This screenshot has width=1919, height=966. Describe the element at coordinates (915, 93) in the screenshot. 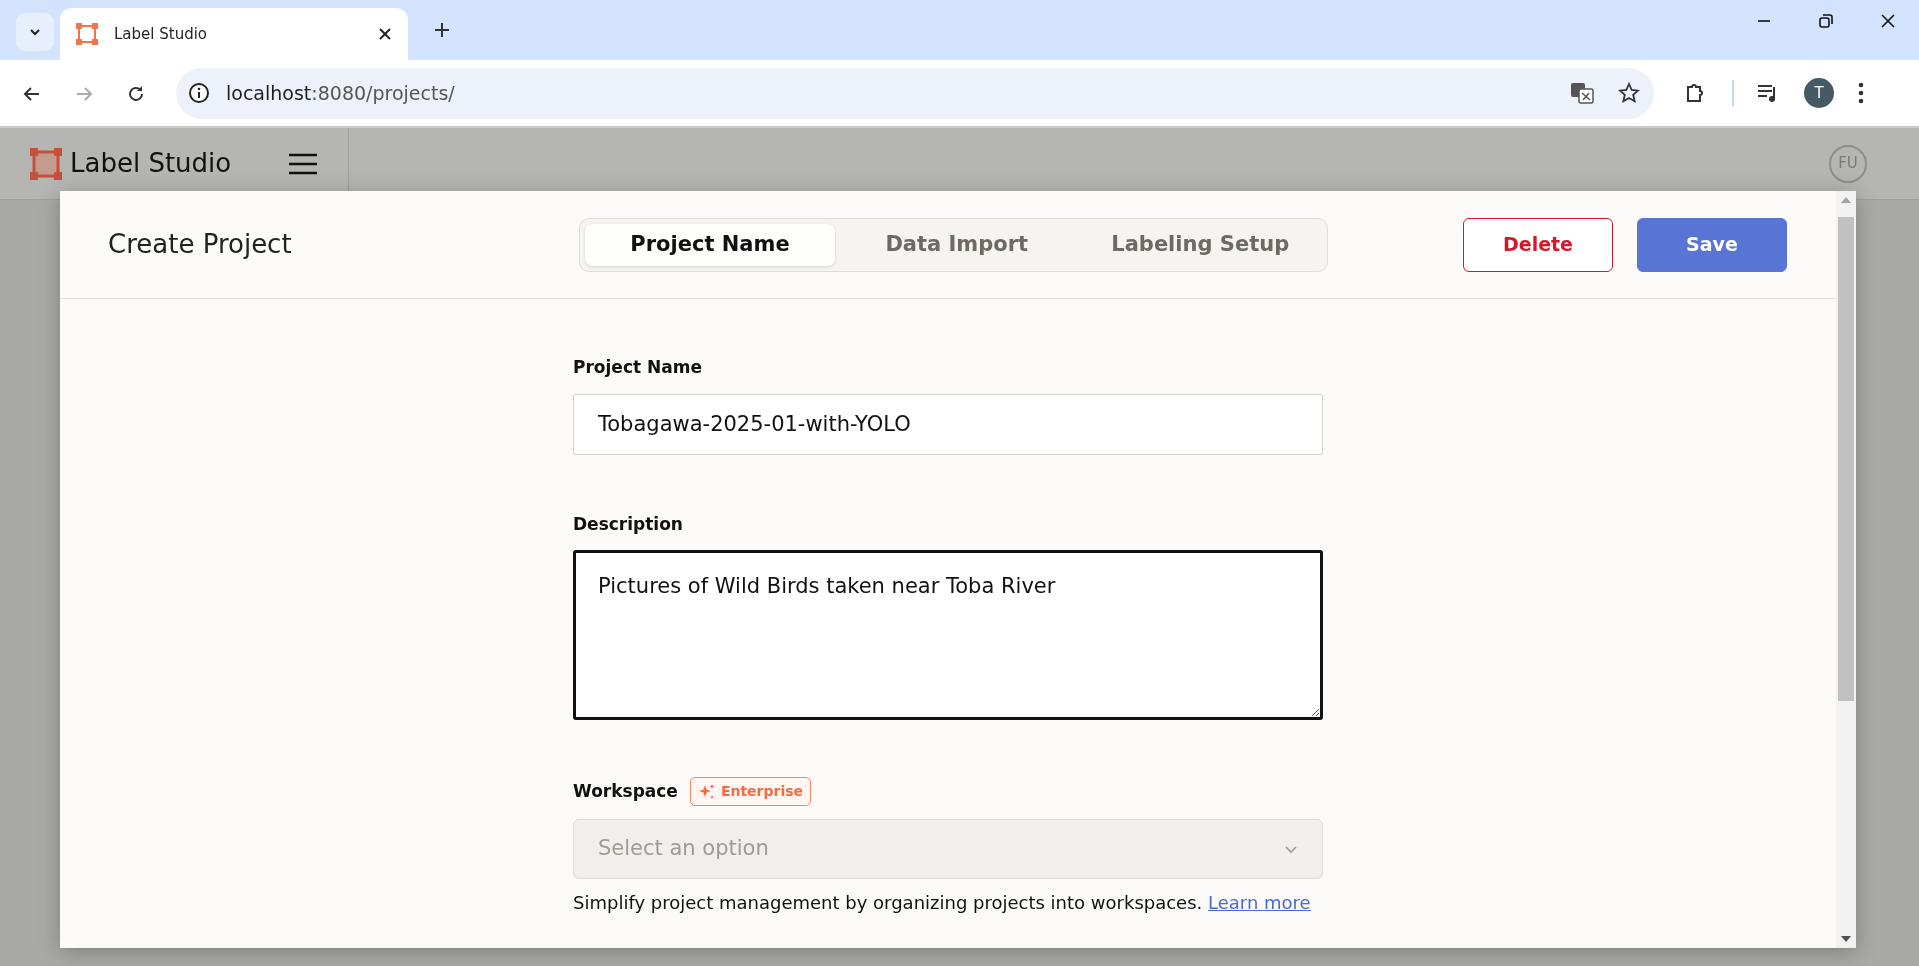

I see `address-bar: localhost:8080/projects/` at that location.